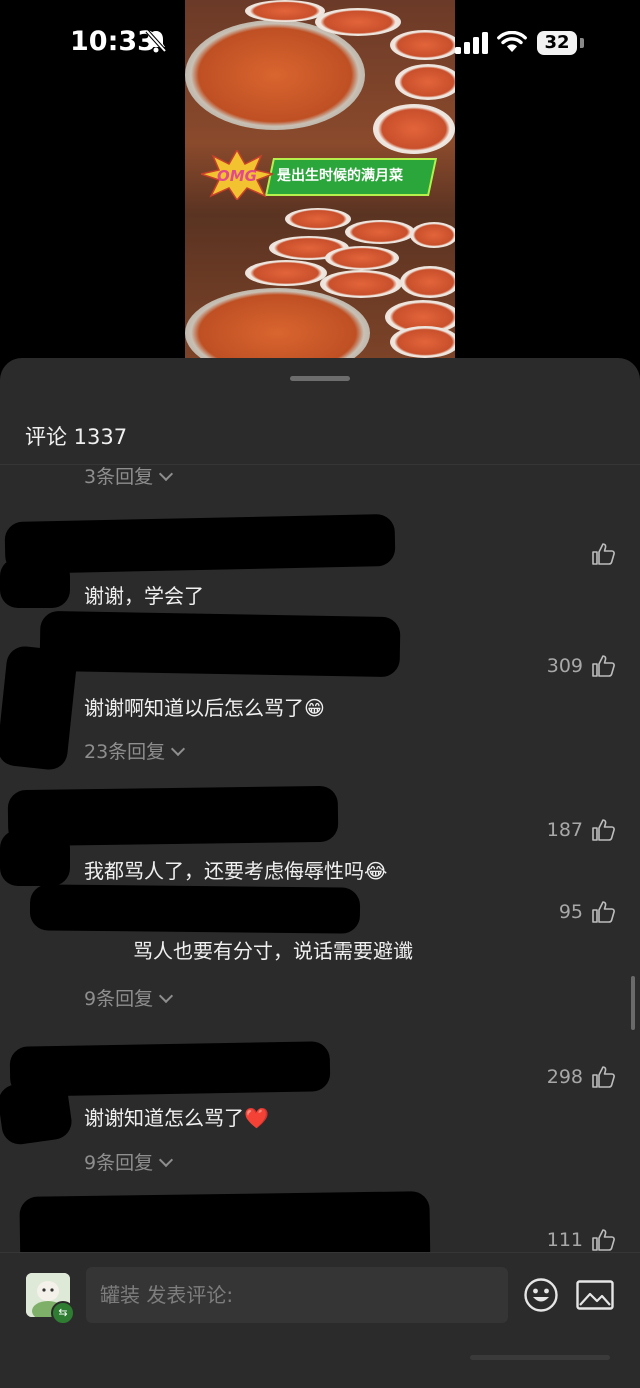 The height and width of the screenshot is (1388, 640). Describe the element at coordinates (564, 1240) in the screenshot. I see `like-count: 111` at that location.